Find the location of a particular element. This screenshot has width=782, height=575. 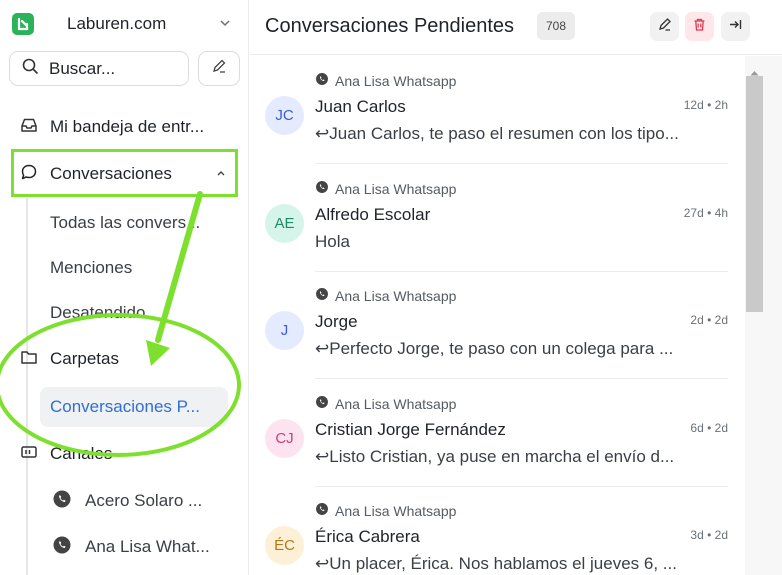

timestamp: 12d • 2h is located at coordinates (705, 105).